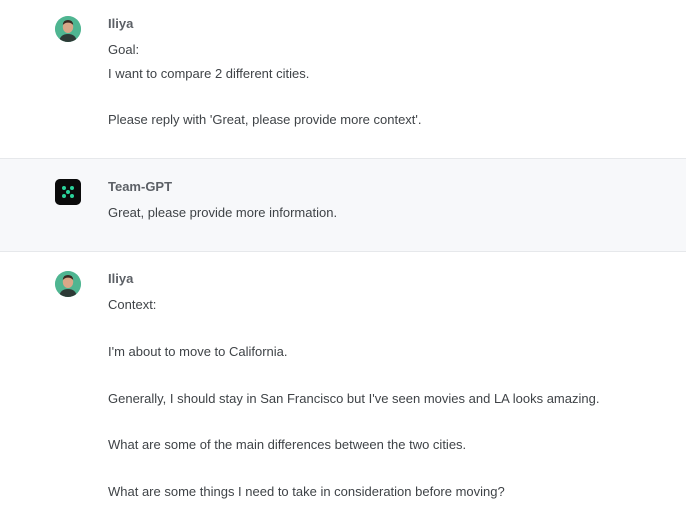  What do you see at coordinates (132, 304) in the screenshot?
I see `message-text-line: Context:` at bounding box center [132, 304].